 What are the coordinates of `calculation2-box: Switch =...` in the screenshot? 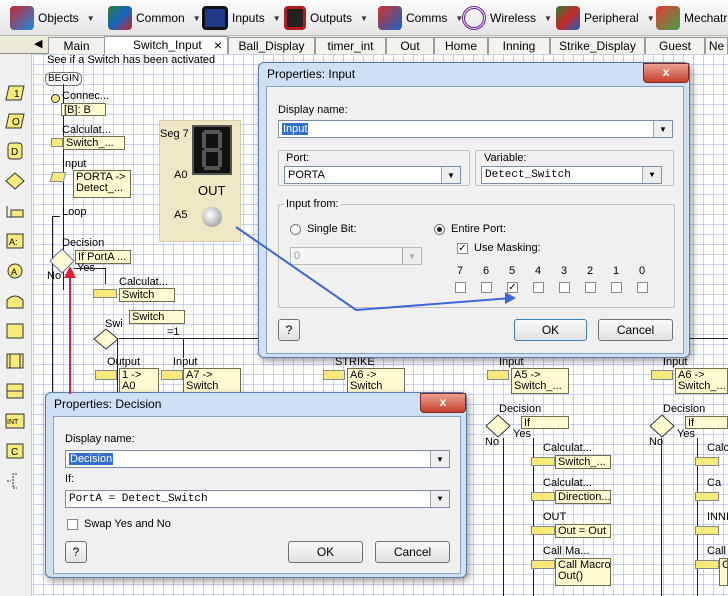 It's located at (147, 295).